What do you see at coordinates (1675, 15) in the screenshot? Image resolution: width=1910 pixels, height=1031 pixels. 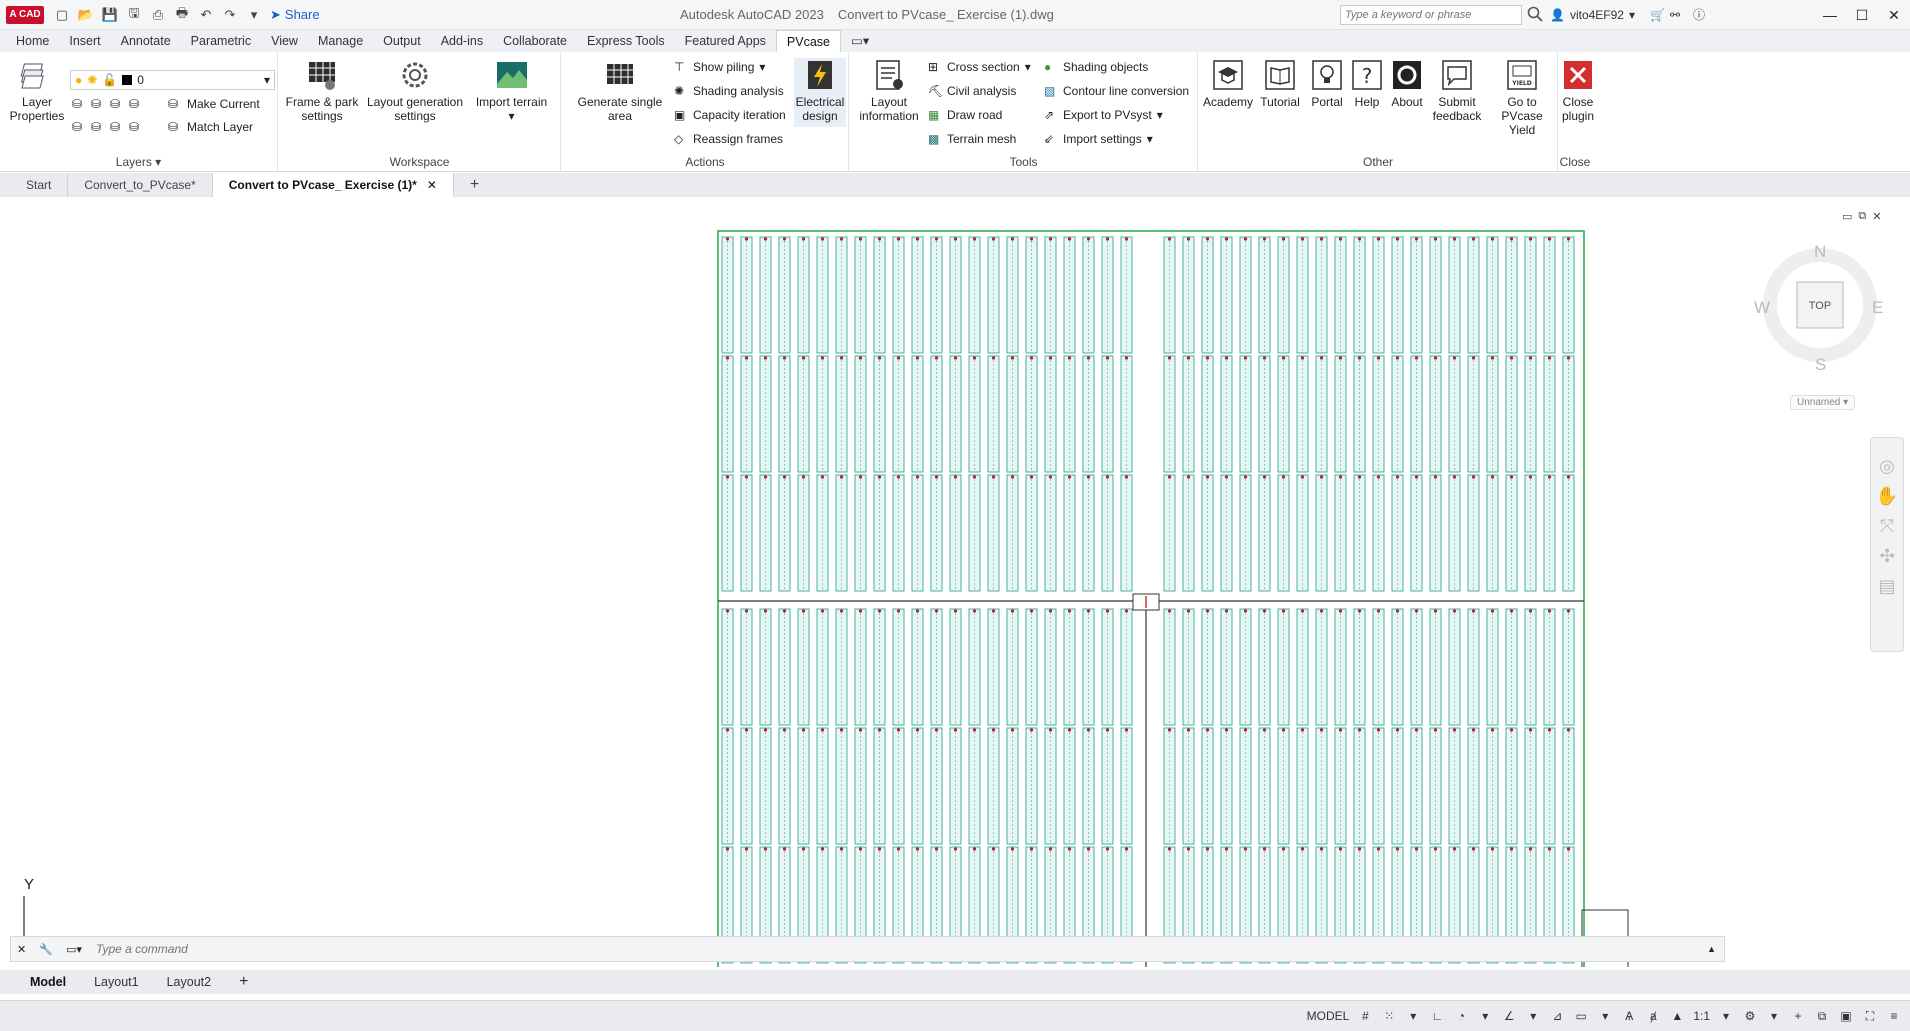 I see `connect-icon: ⚯` at bounding box center [1675, 15].